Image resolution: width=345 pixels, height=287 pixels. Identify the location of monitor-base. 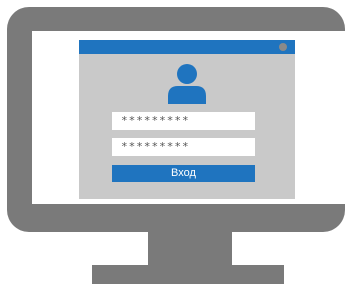
(188, 274).